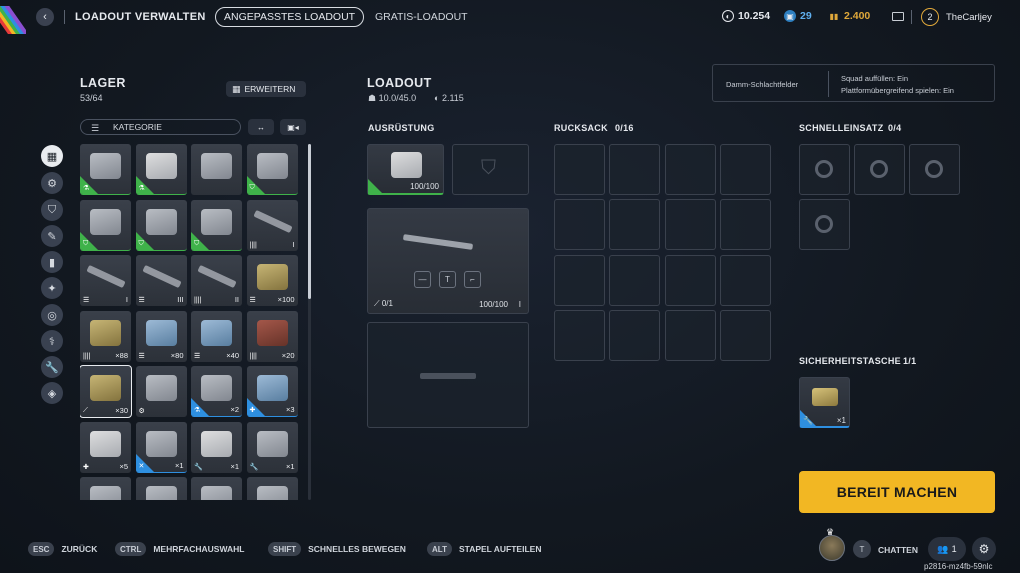 The height and width of the screenshot is (573, 1020). What do you see at coordinates (490, 169) in the screenshot?
I see `shield-slot: ⛉` at bounding box center [490, 169].